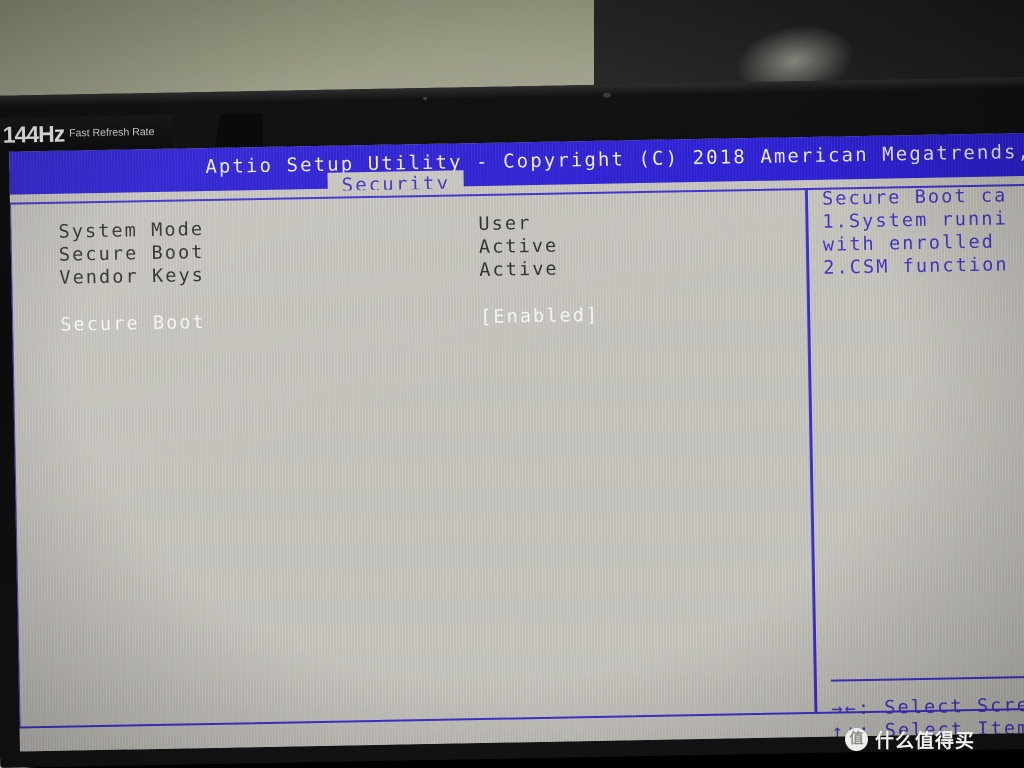  Describe the element at coordinates (217, 130) in the screenshot. I see `bezel-sticker-edge` at that location.